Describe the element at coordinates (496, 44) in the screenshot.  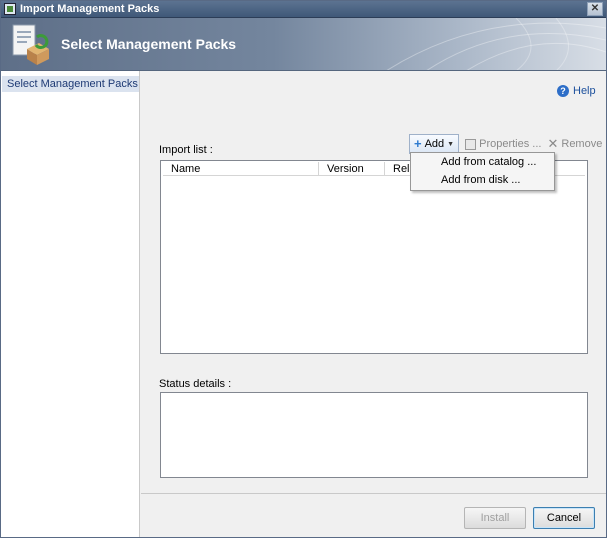
I see `banner-swirl-graphic` at that location.